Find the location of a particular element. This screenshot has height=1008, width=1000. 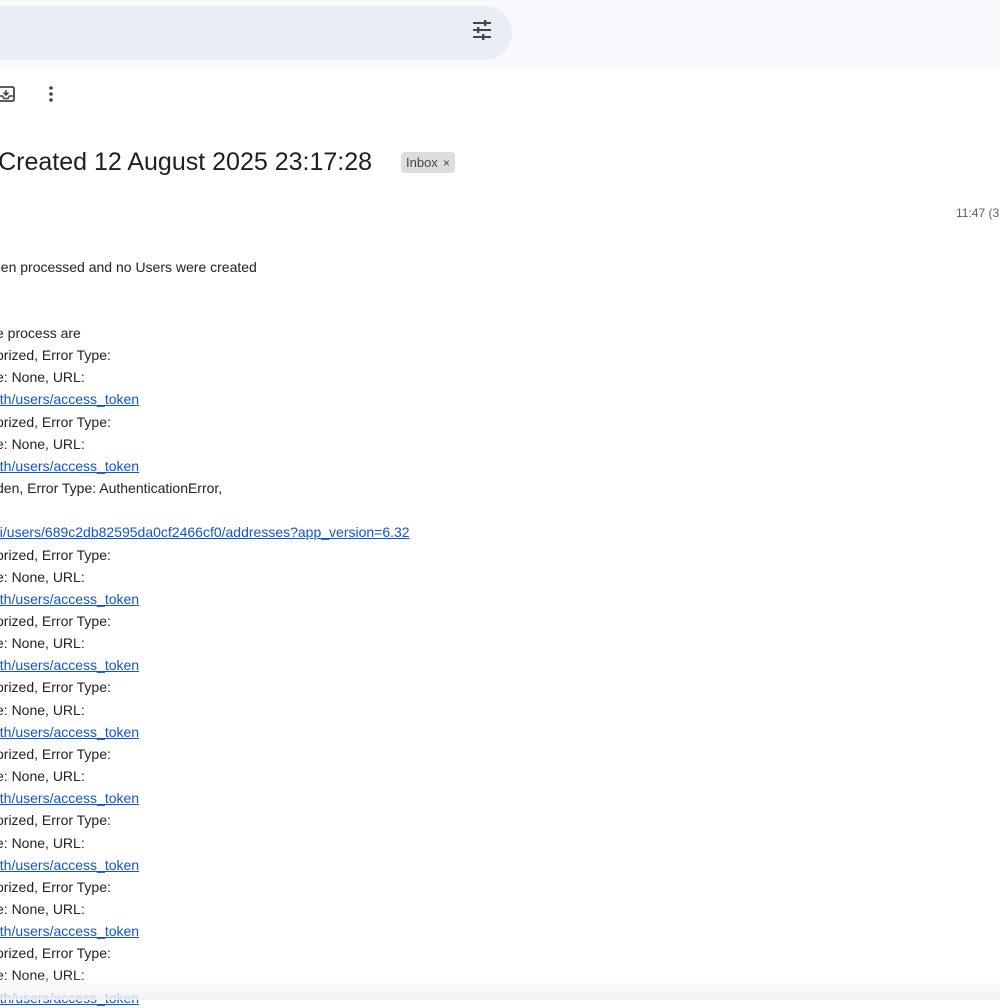

body-text-line: e process are is located at coordinates (40, 333).